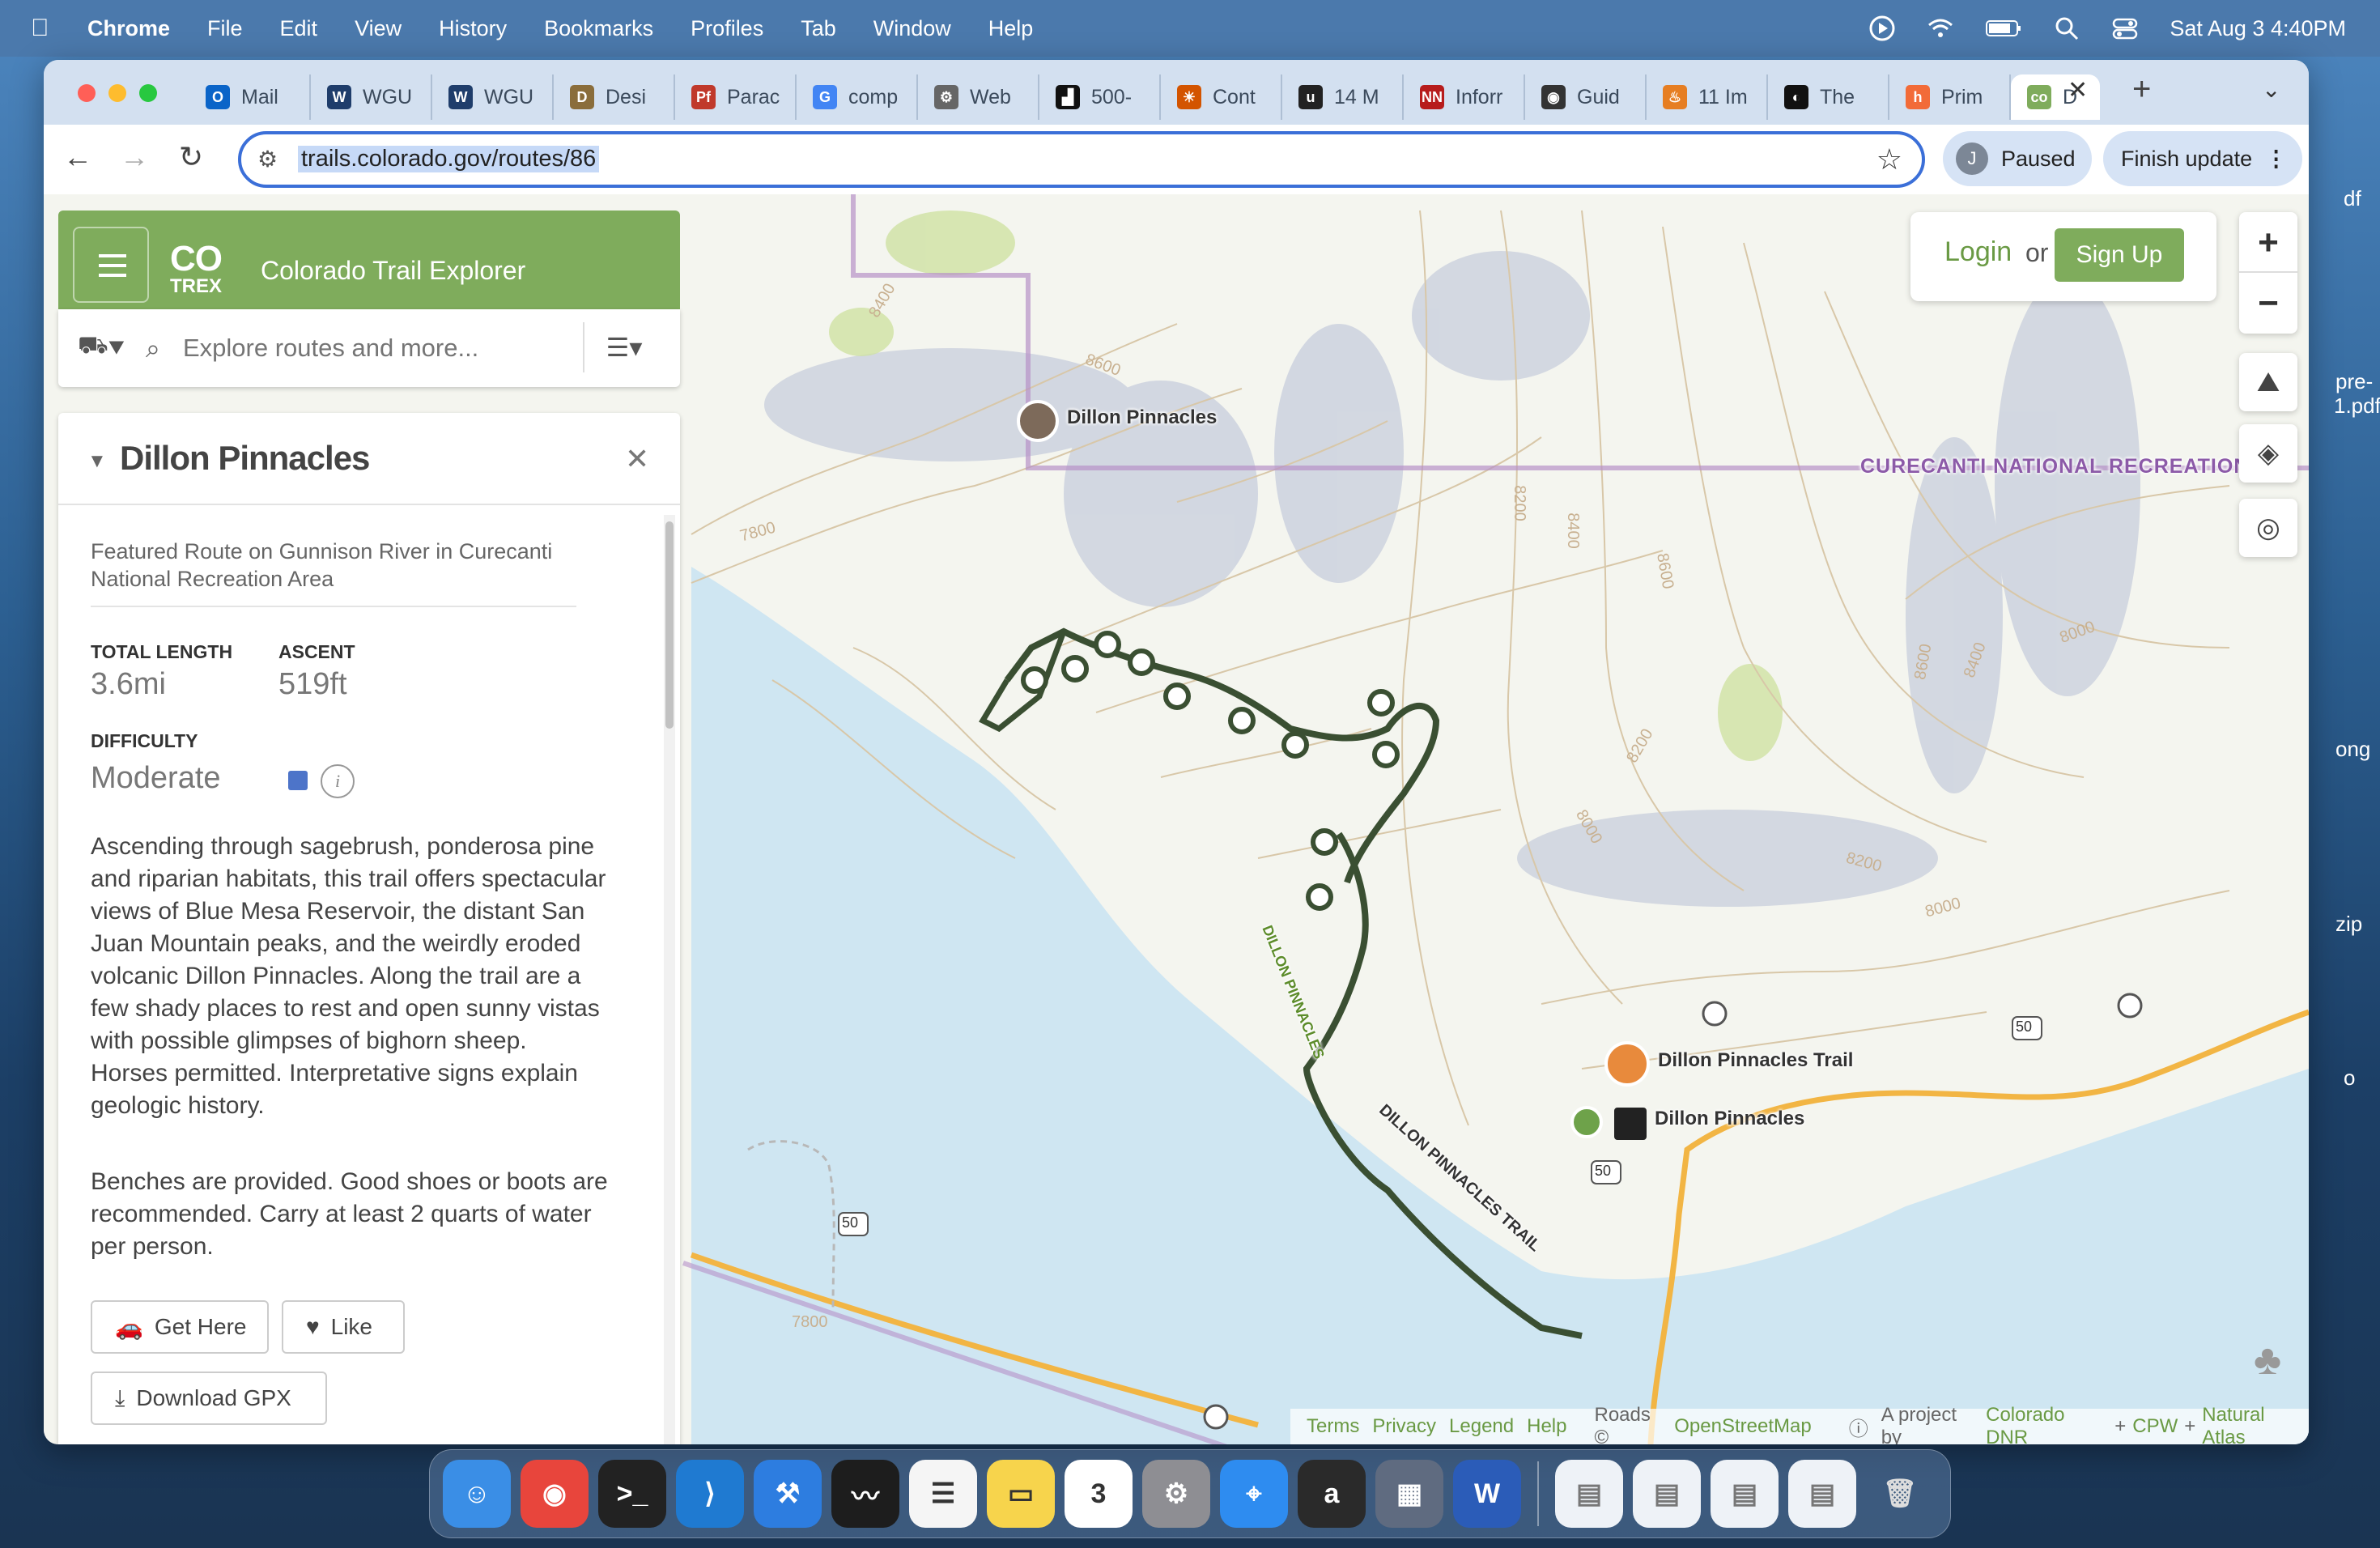 The width and height of the screenshot is (2380, 1548). I want to click on menu-profiles: Profiles, so click(727, 29).